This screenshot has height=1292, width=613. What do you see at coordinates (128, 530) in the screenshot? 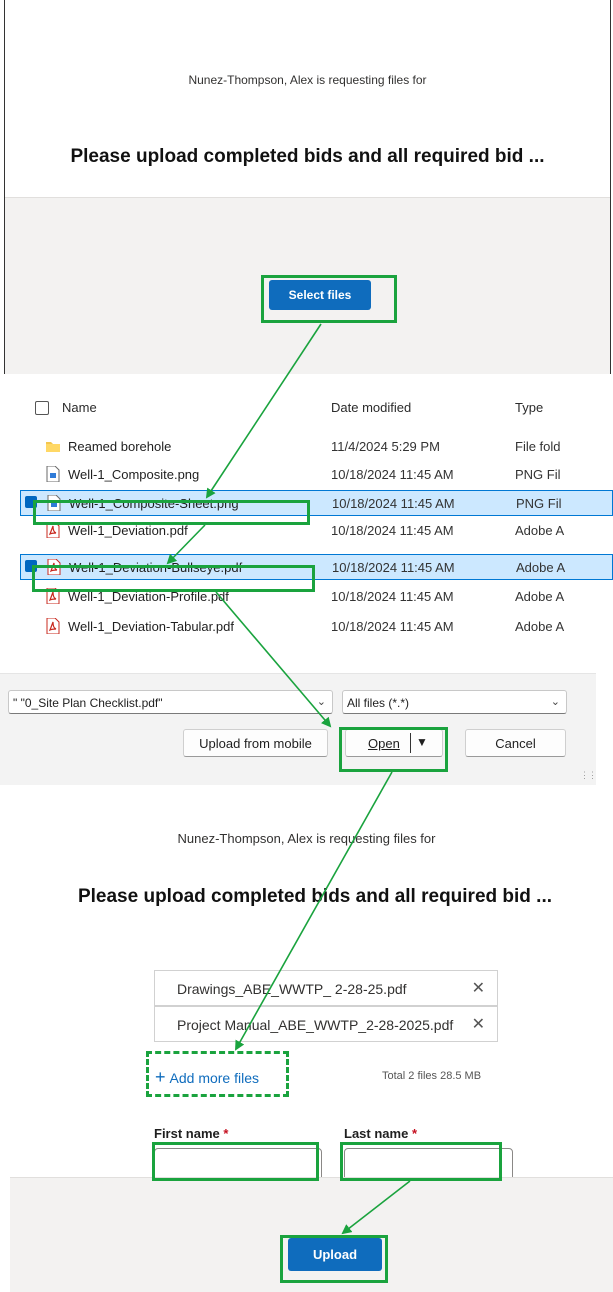
I see `file-name: Well-1_Deviation.pdf` at bounding box center [128, 530].